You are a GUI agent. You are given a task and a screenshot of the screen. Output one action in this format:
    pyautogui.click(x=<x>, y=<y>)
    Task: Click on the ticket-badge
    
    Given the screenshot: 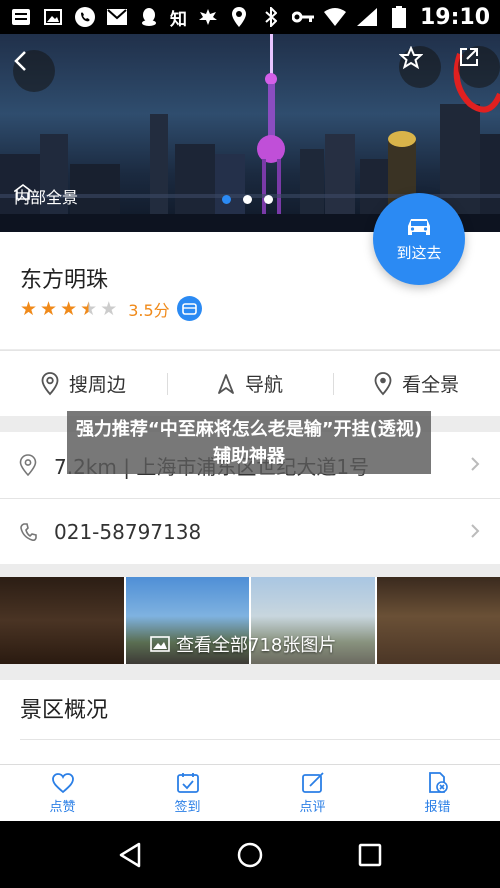 What is the action you would take?
    pyautogui.click(x=189, y=308)
    